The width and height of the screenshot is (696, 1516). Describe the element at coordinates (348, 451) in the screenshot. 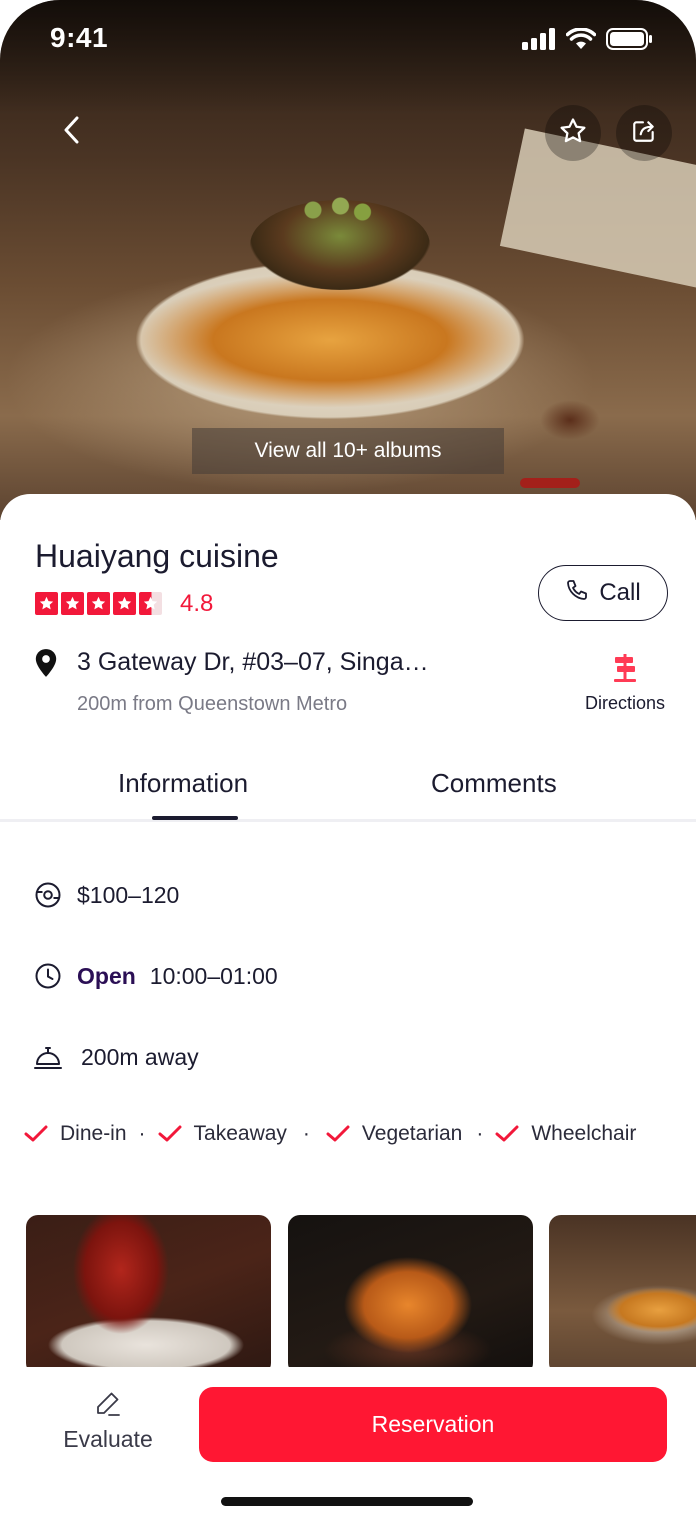

I see `view-albums-button: View all 10+ albums` at that location.